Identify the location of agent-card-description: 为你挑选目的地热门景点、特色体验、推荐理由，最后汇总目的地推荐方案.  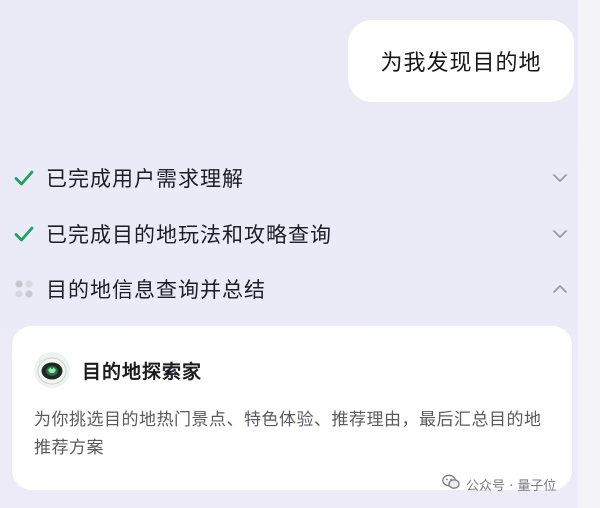
(288, 434).